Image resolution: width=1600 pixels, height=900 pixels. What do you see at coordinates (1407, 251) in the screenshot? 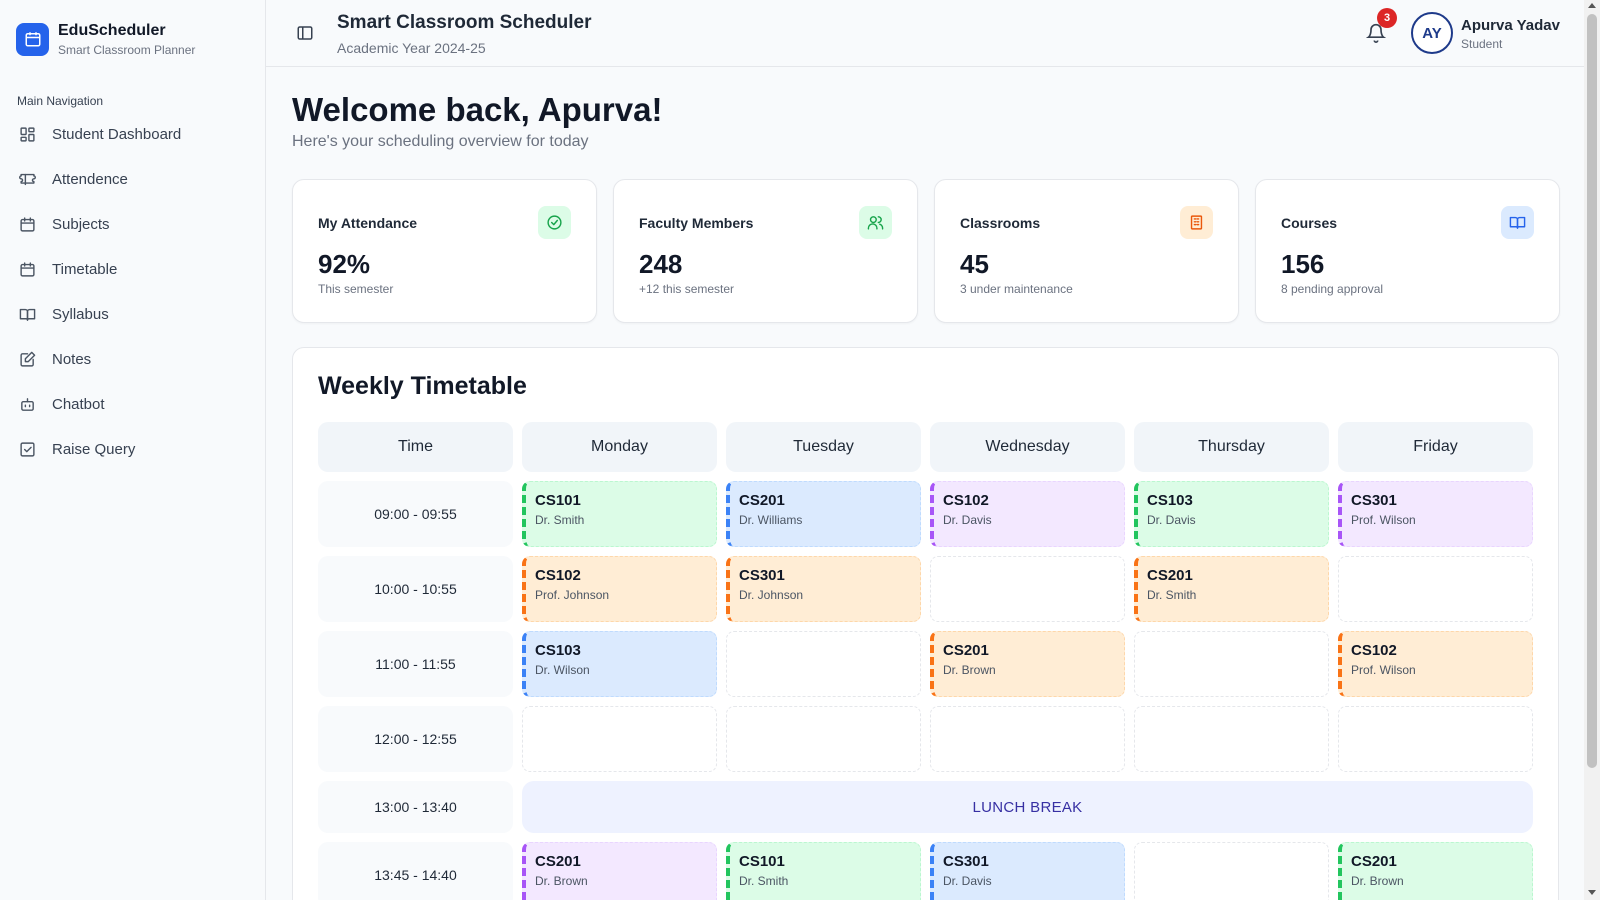
I see `stat-card-courses: Courses 156 8 pending approval` at bounding box center [1407, 251].